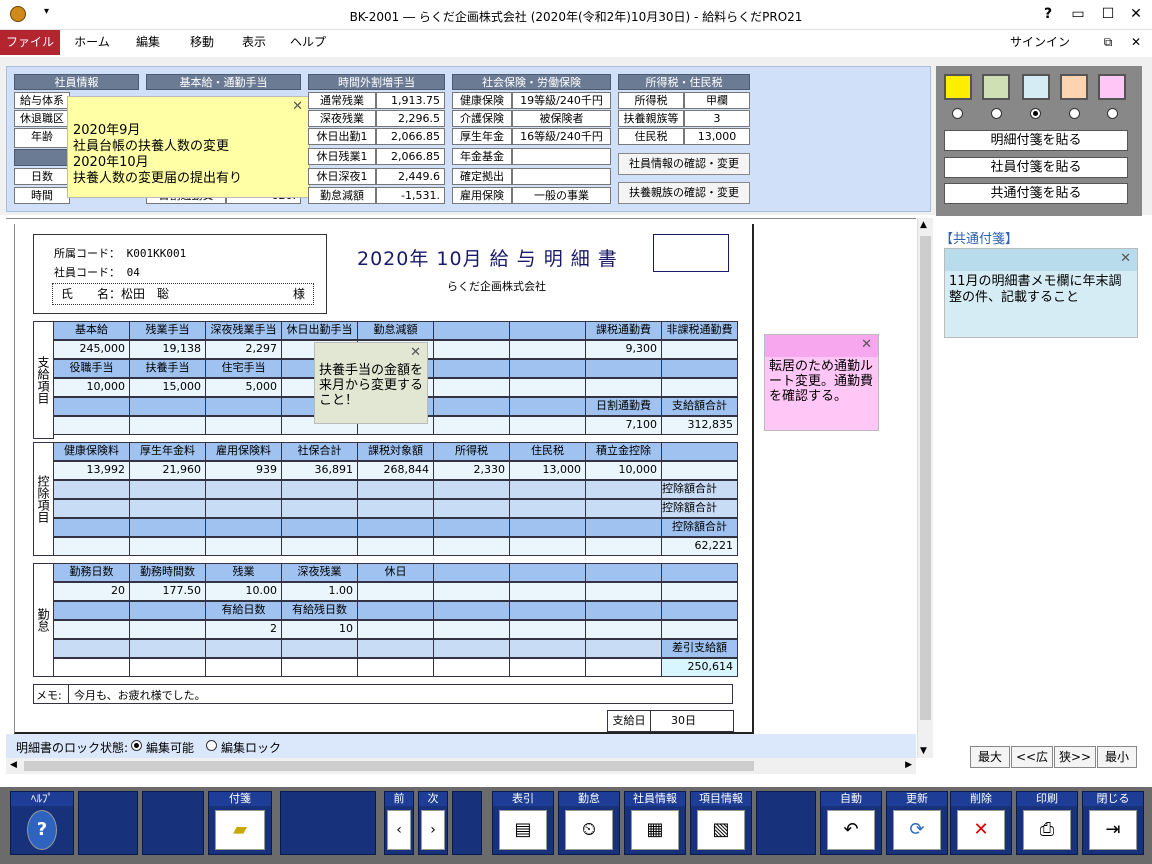  I want to click on common-note-button: 共通付箋を貼る, so click(1036, 193).